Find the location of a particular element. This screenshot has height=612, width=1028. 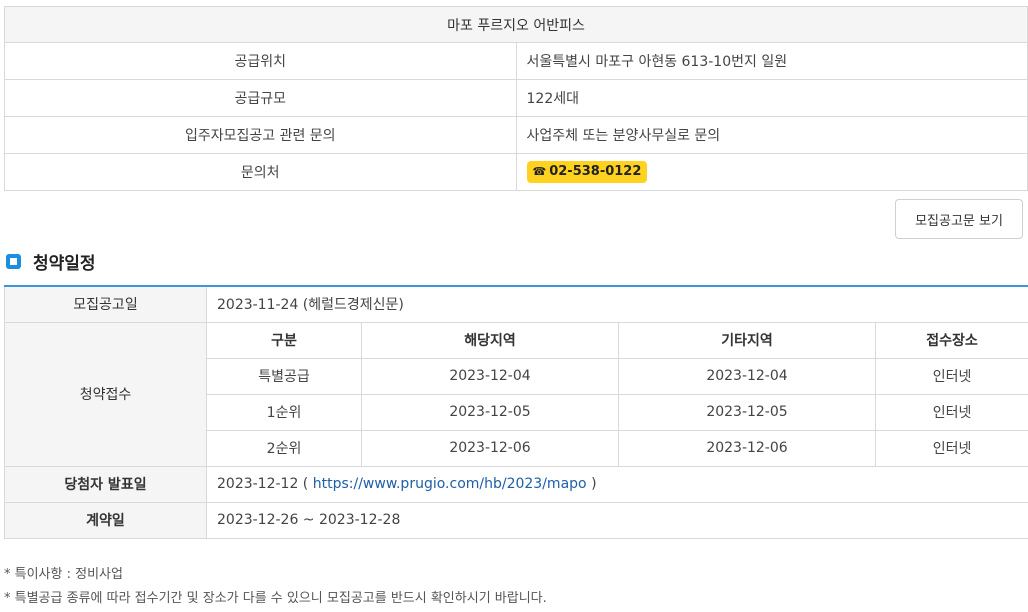

winner-date-label: 당첨자 발표일 is located at coordinates (105, 484).